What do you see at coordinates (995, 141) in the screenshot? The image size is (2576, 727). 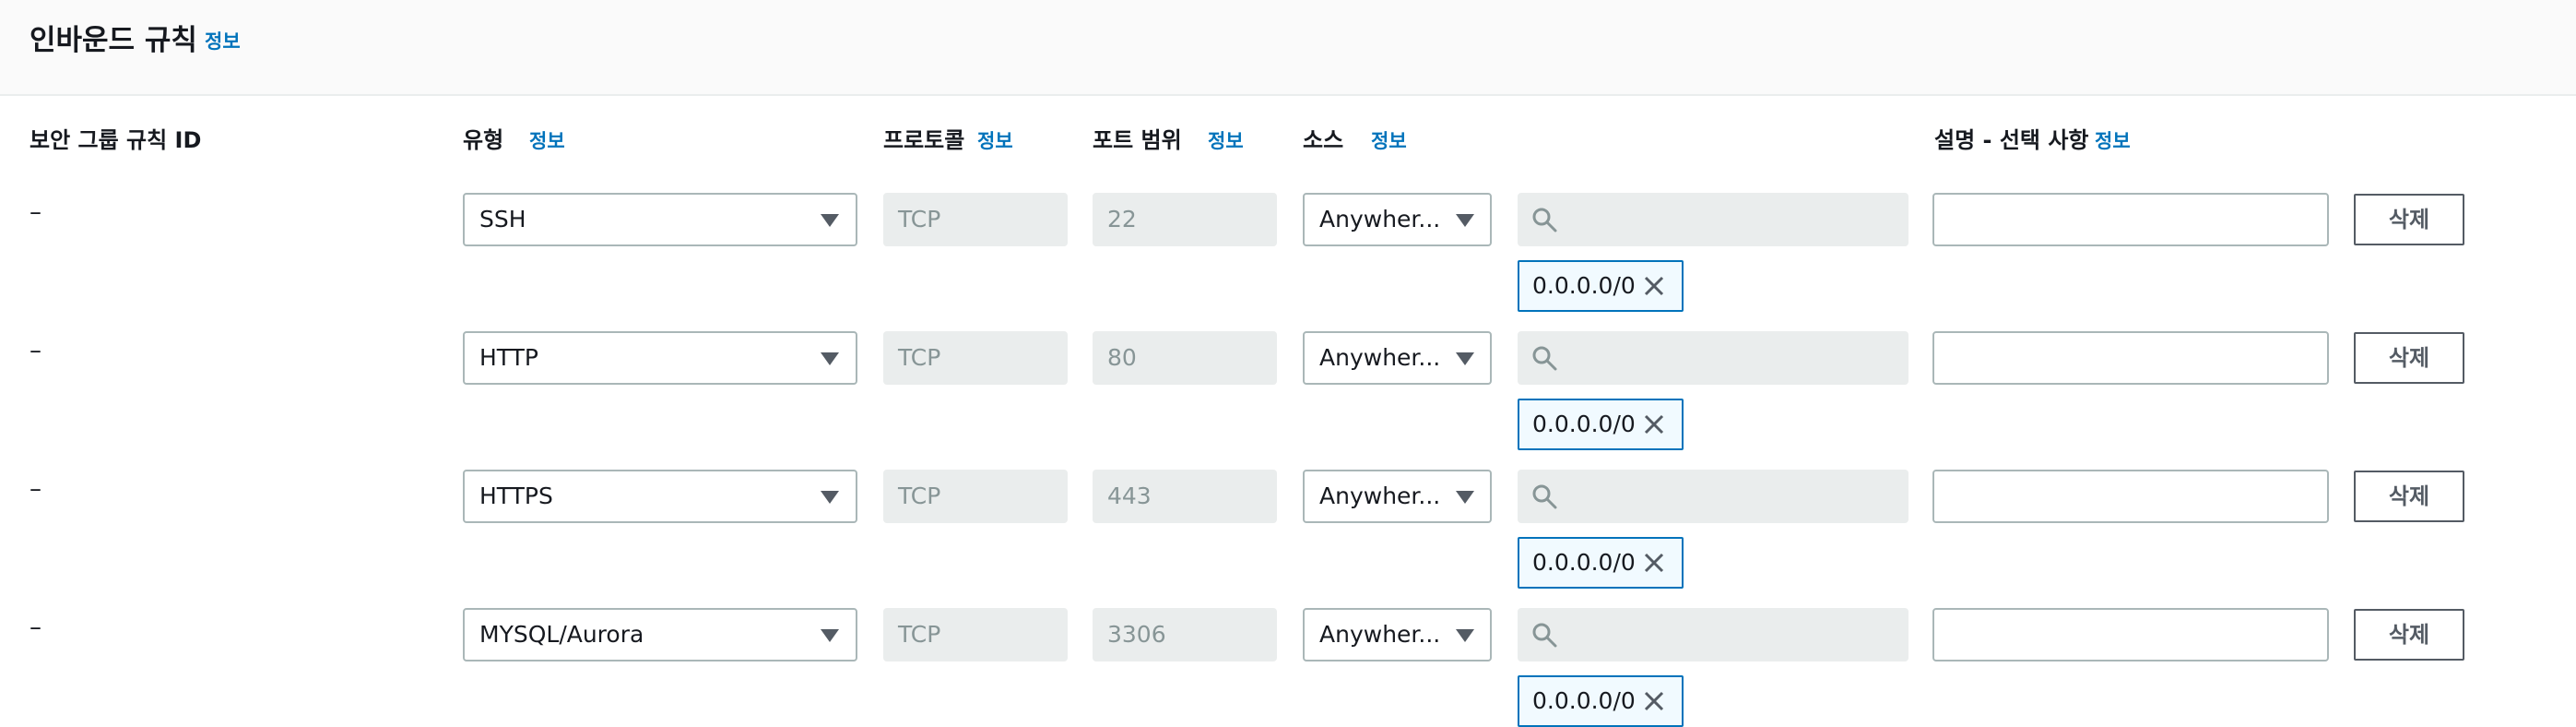 I see `col-protocol-info-link: 정보` at bounding box center [995, 141].